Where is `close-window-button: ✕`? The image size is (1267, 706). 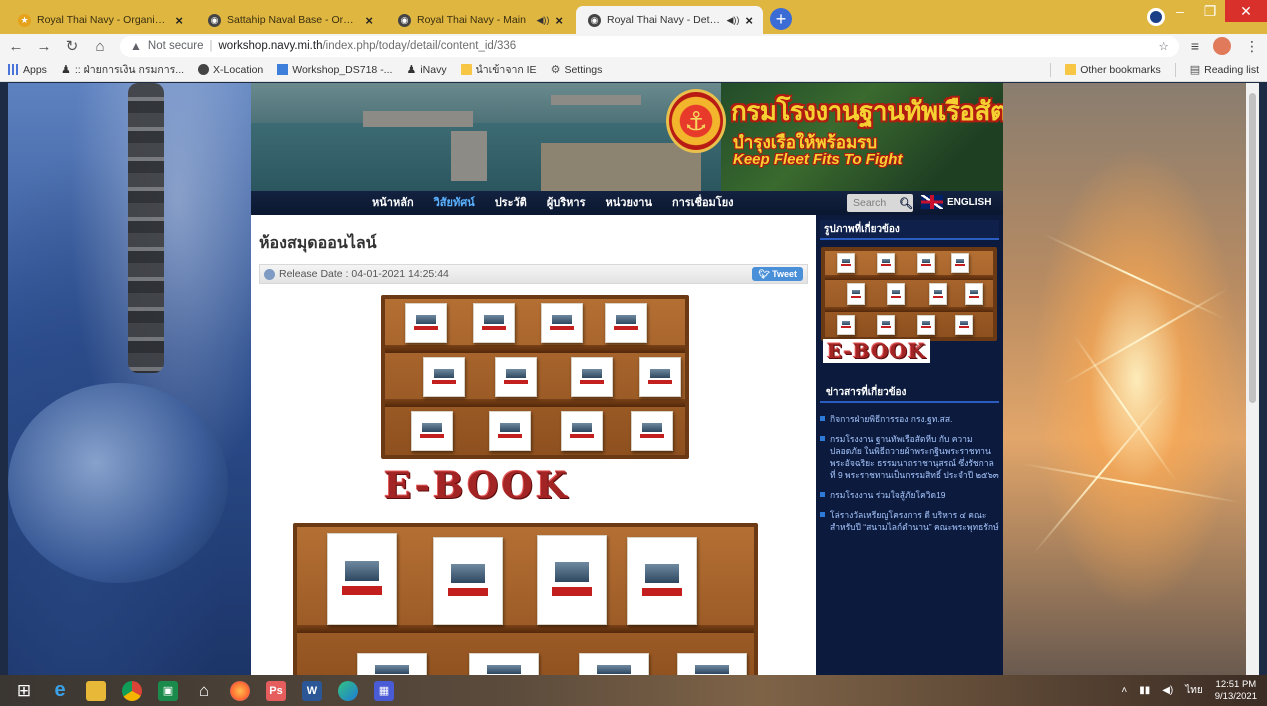 close-window-button: ✕ is located at coordinates (1246, 11).